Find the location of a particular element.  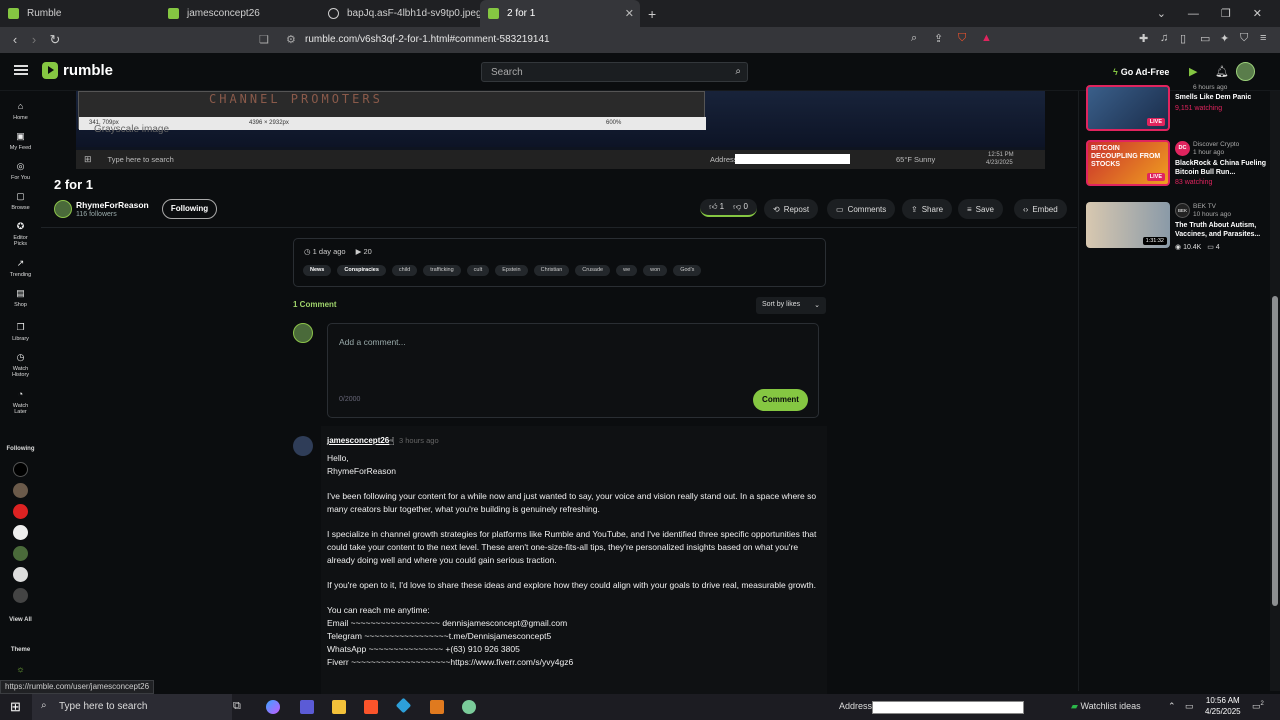

sidebar-item-trending: ↗ Trending is located at coordinates (20, 268).